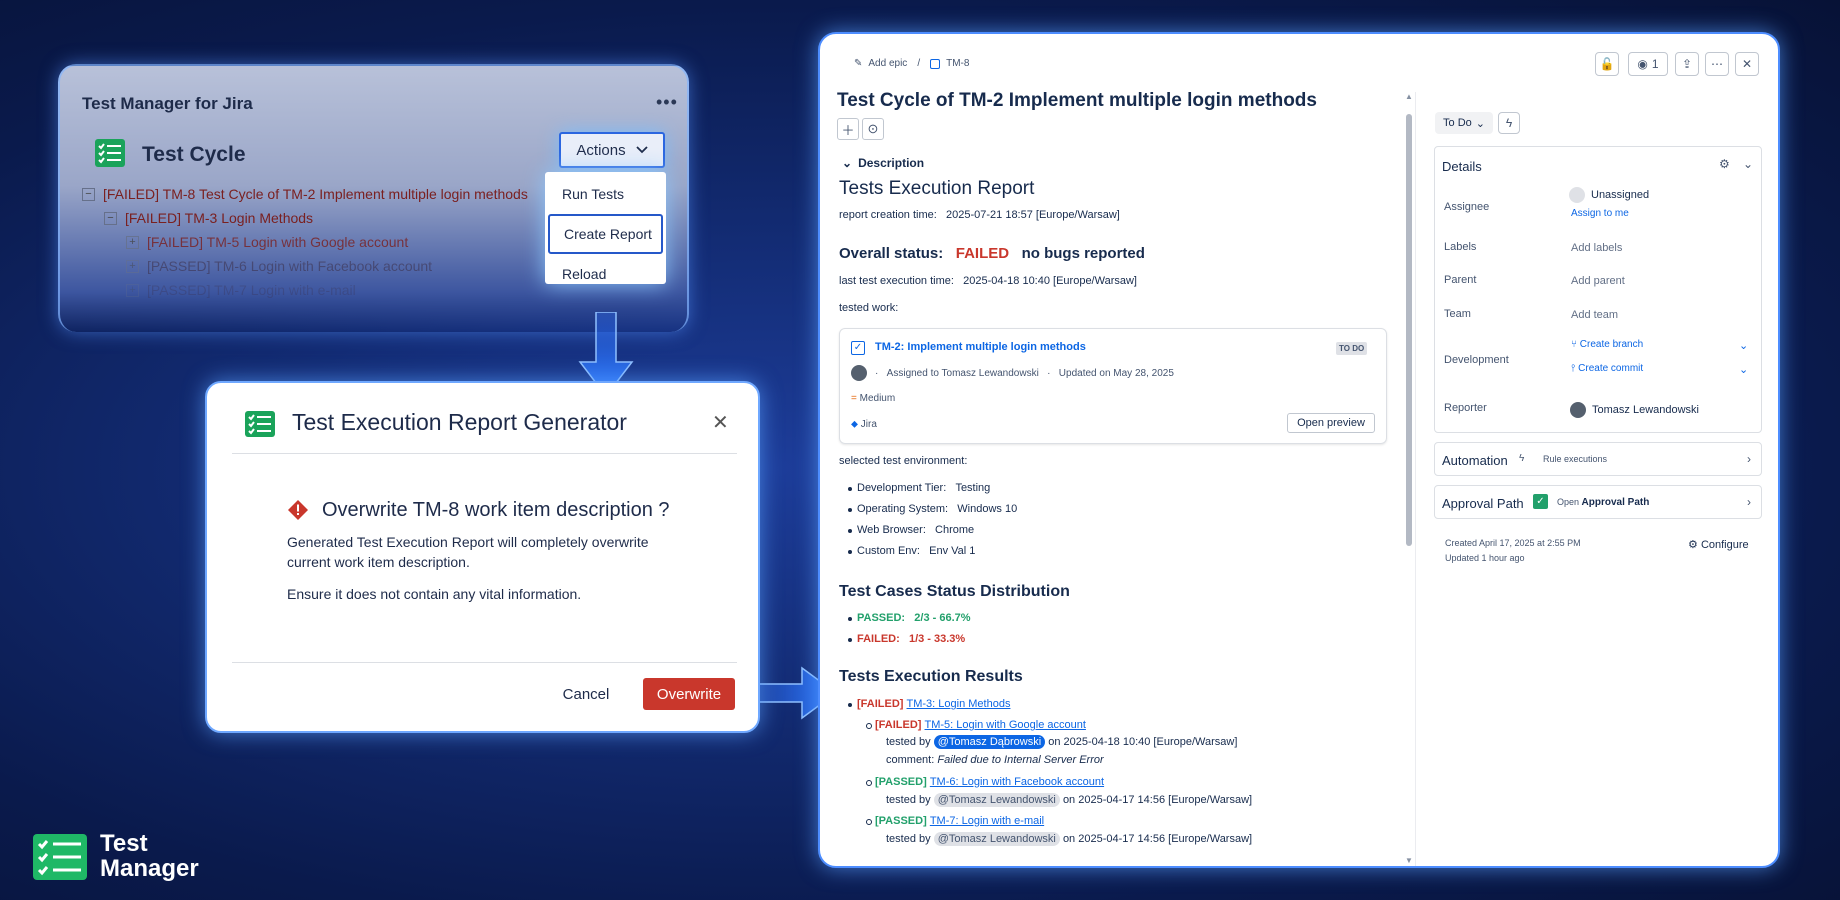  What do you see at coordinates (854, 398) in the screenshot?
I see `priority-medium-icon: =` at bounding box center [854, 398].